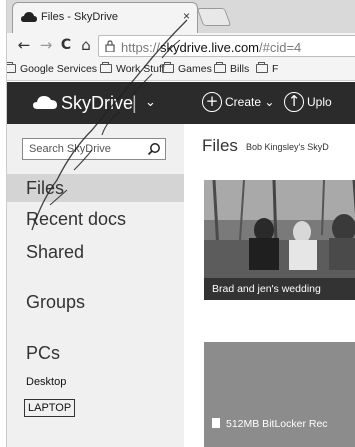 The image size is (355, 447). Describe the element at coordinates (186, 16) in the screenshot. I see `tab-close-icon: ×` at that location.